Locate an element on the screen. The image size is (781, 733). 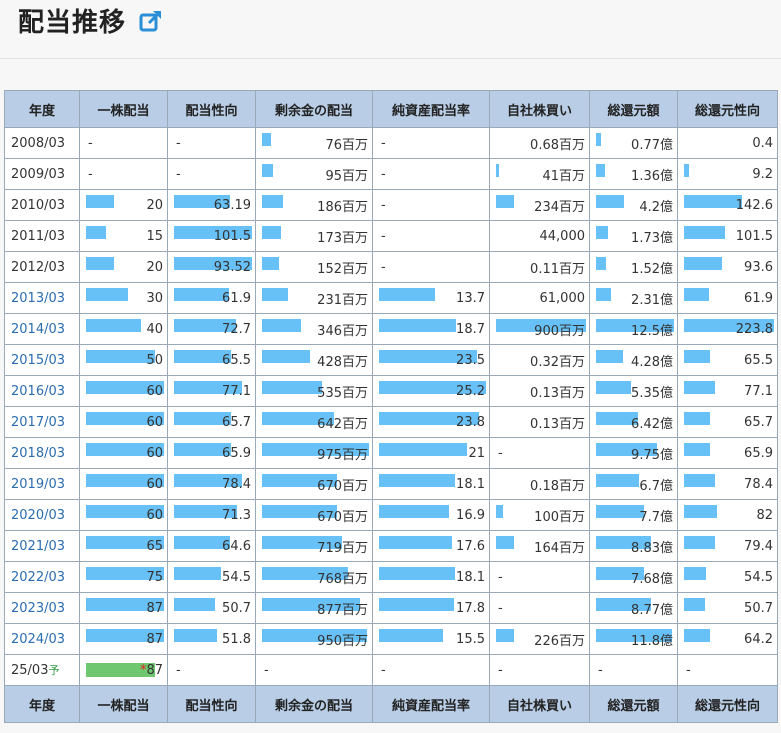
year-link: 2018/03 is located at coordinates (38, 453).